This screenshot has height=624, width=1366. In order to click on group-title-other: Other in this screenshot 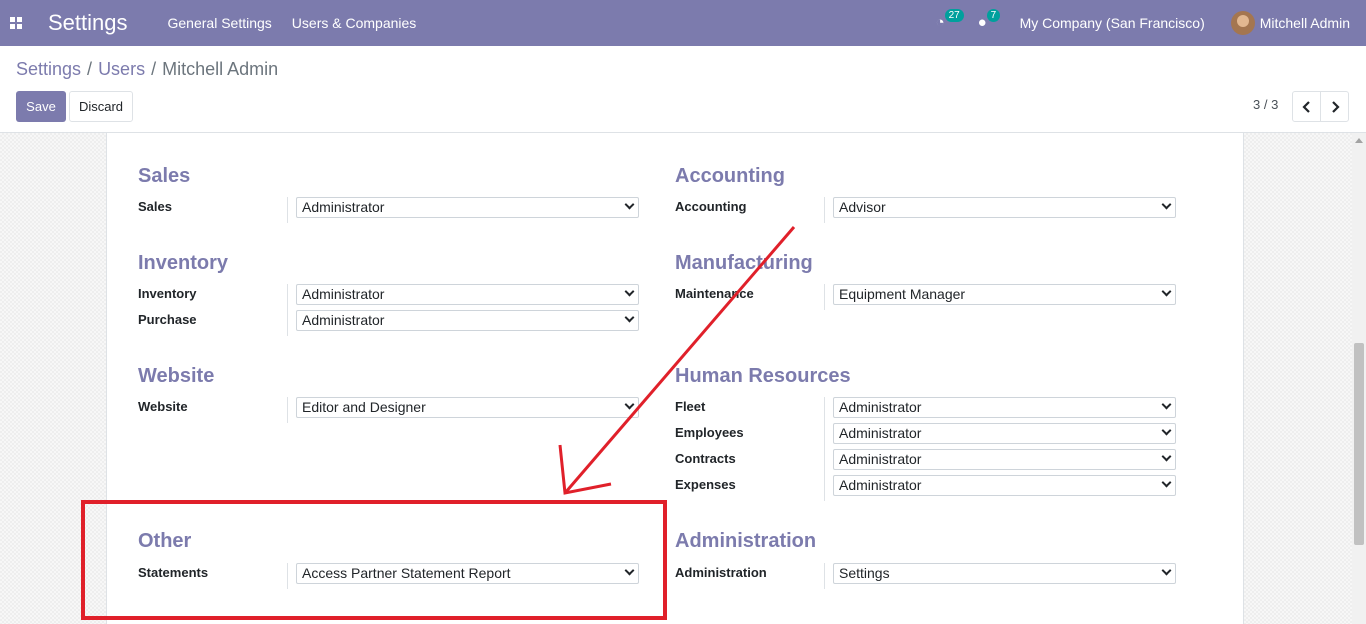, I will do `click(165, 541)`.